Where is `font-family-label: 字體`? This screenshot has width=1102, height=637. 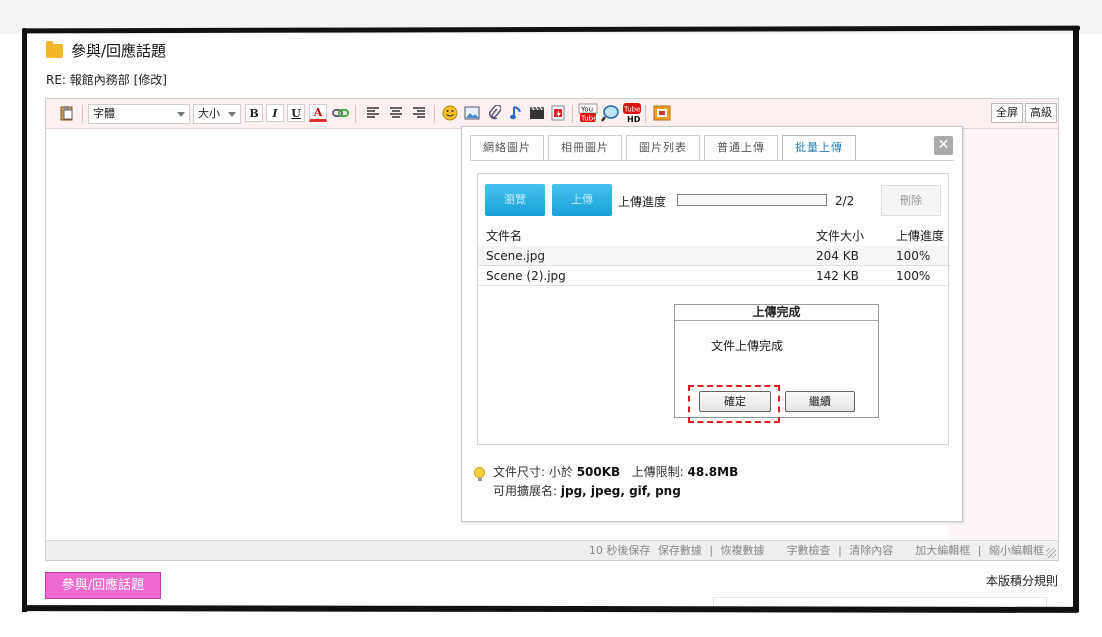
font-family-label: 字體 is located at coordinates (104, 113).